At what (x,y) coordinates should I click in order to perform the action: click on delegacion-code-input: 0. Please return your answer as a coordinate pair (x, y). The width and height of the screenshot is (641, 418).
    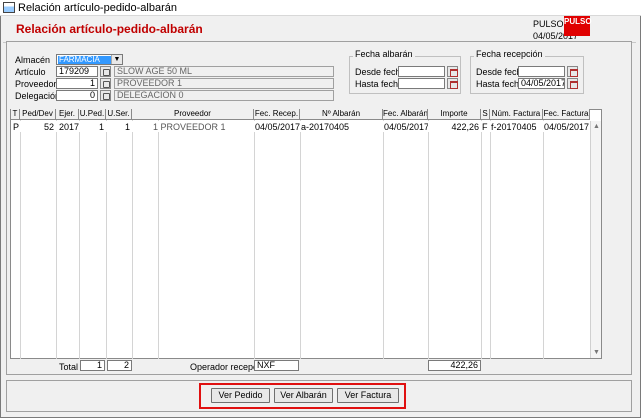
    Looking at the image, I should click on (77, 95).